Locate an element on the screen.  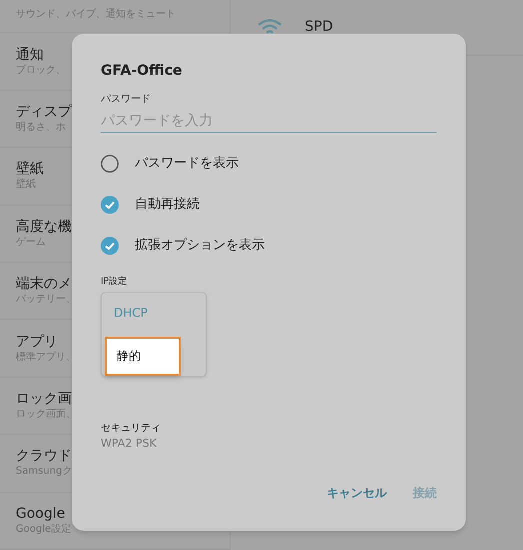
setting-title: アプリ is located at coordinates (37, 341).